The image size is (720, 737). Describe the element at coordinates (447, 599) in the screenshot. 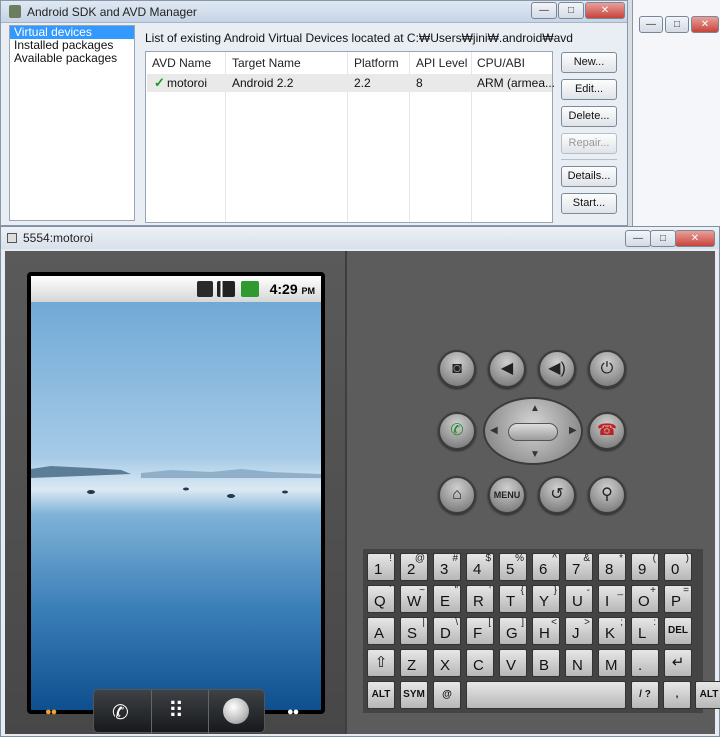

I see `key-e: E "` at that location.